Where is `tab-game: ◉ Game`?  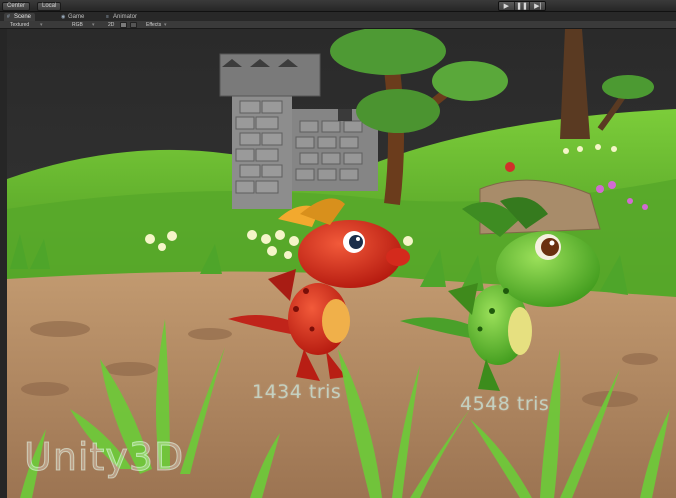
tab-game: ◉ Game is located at coordinates (73, 17).